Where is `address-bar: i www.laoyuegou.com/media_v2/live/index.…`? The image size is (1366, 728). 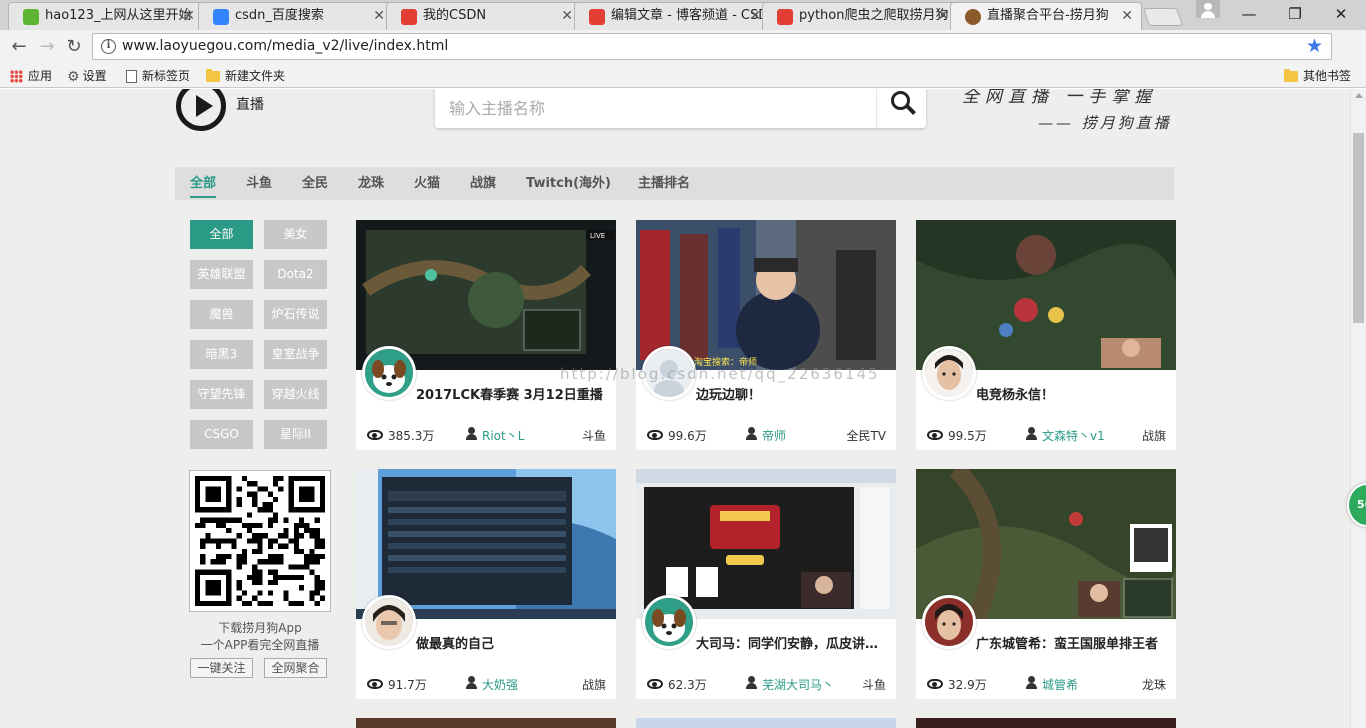 address-bar: i www.laoyuegou.com/media_v2/live/index.… is located at coordinates (712, 46).